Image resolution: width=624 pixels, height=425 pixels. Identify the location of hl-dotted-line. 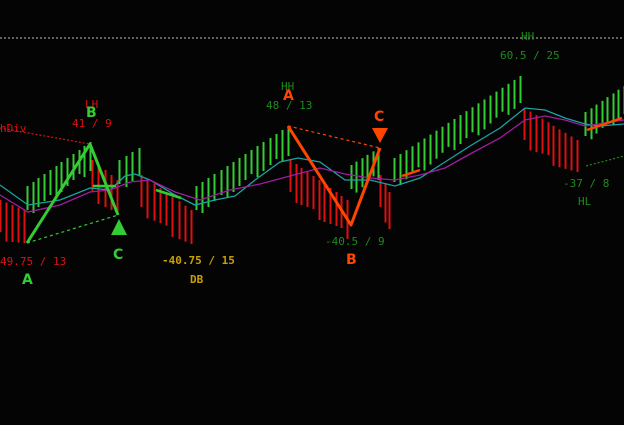
(604, 161).